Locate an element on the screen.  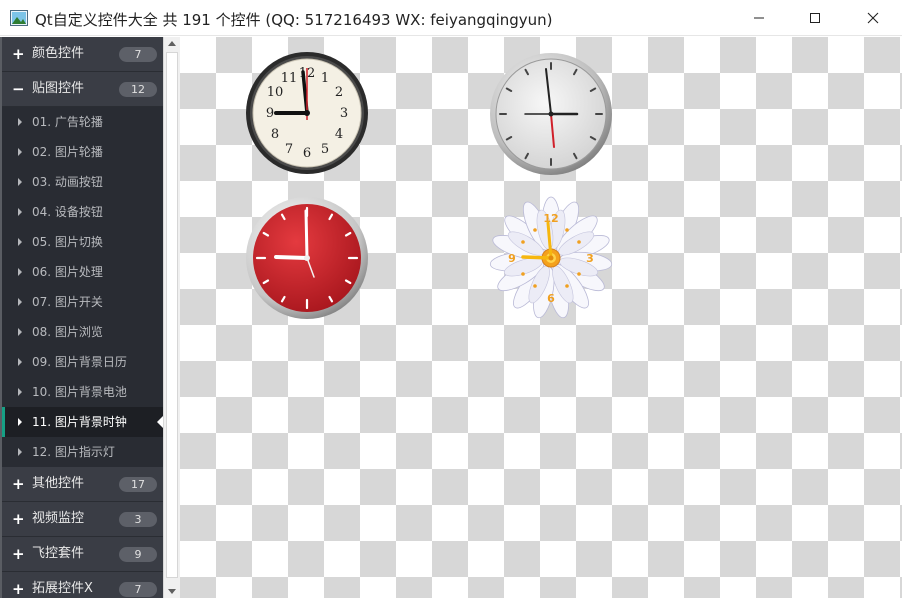
sidebar-item-label: 01. 广告轮播 is located at coordinates (67, 122).